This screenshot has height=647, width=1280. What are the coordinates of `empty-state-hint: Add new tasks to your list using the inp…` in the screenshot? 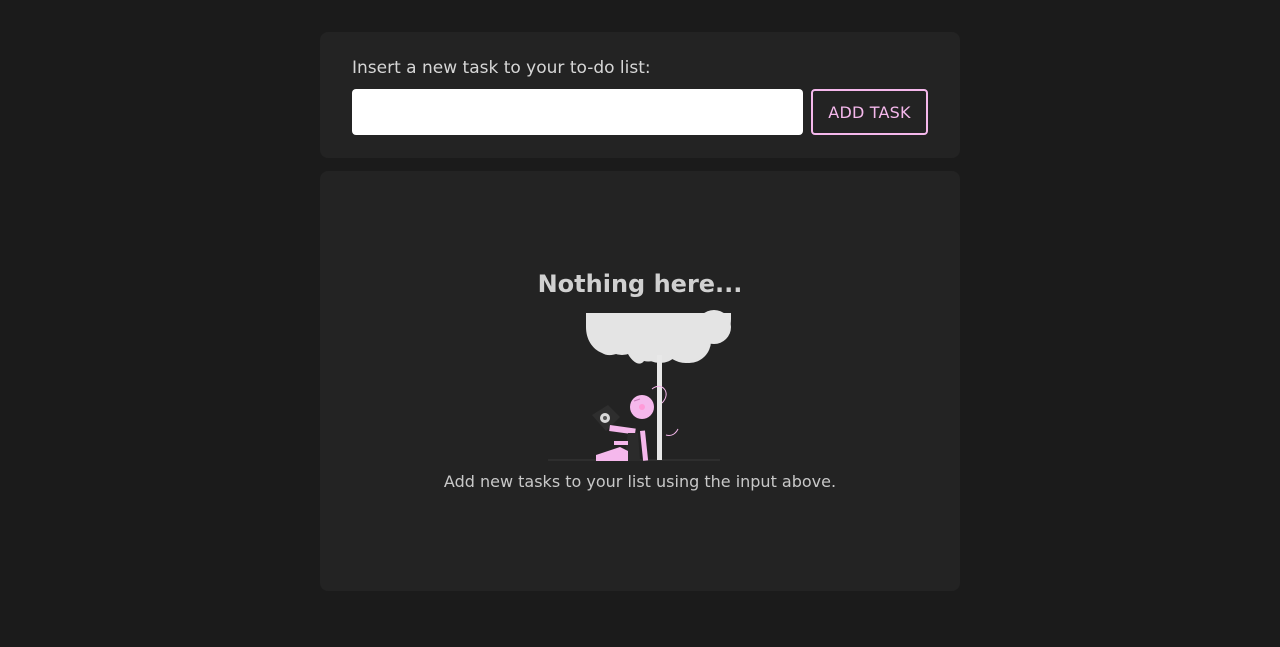 It's located at (640, 481).